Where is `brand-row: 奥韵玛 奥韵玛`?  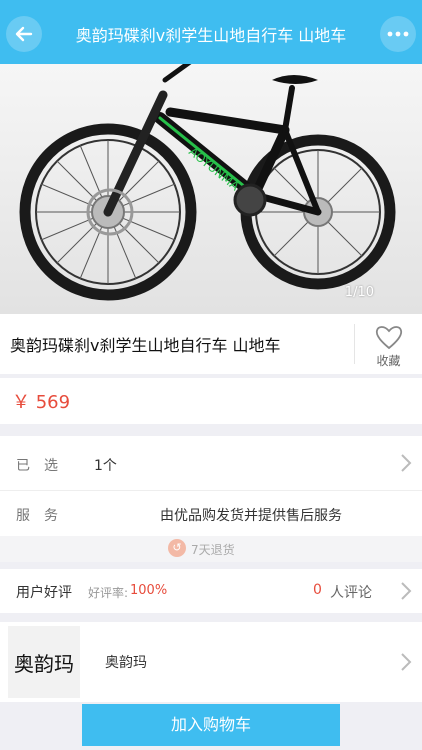
brand-row: 奥韵玛 奥韵玛 is located at coordinates (211, 662).